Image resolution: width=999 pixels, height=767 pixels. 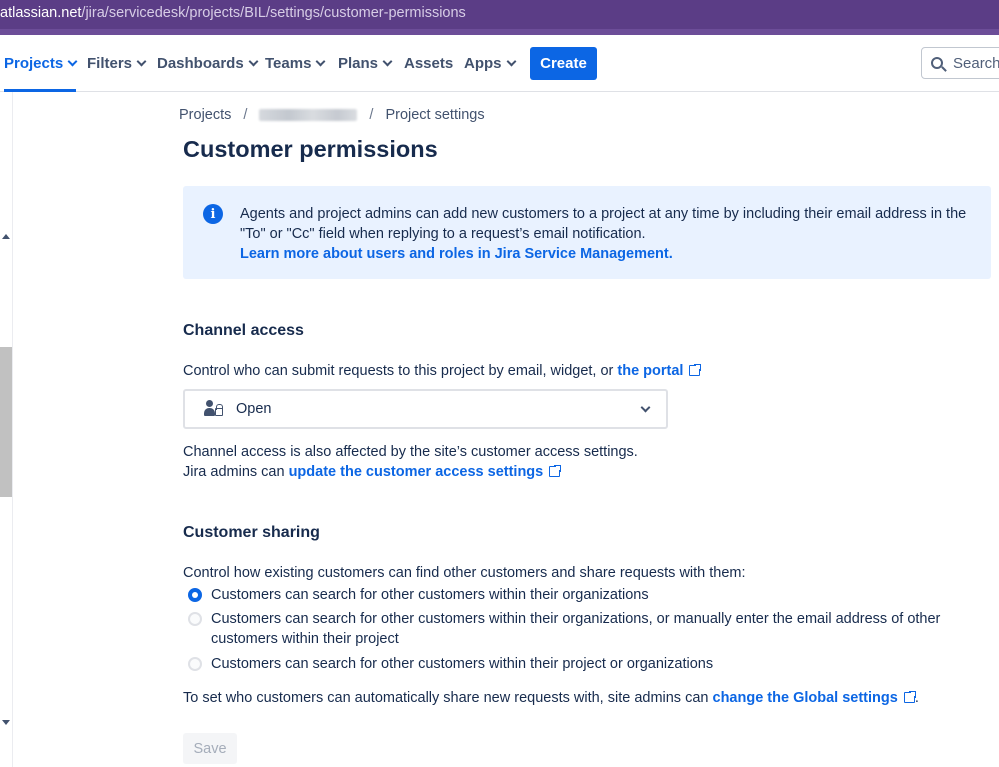 I want to click on scroll-down-arrow-icon, so click(x=6, y=722).